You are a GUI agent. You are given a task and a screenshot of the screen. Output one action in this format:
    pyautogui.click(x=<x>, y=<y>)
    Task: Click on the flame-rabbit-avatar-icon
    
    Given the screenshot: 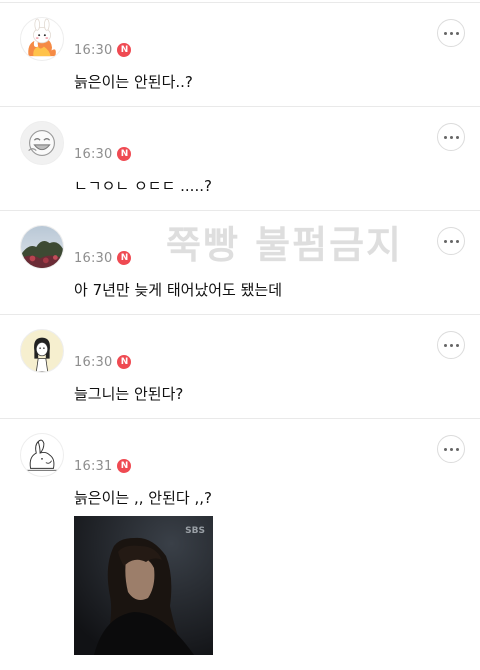 What is the action you would take?
    pyautogui.click(x=42, y=39)
    